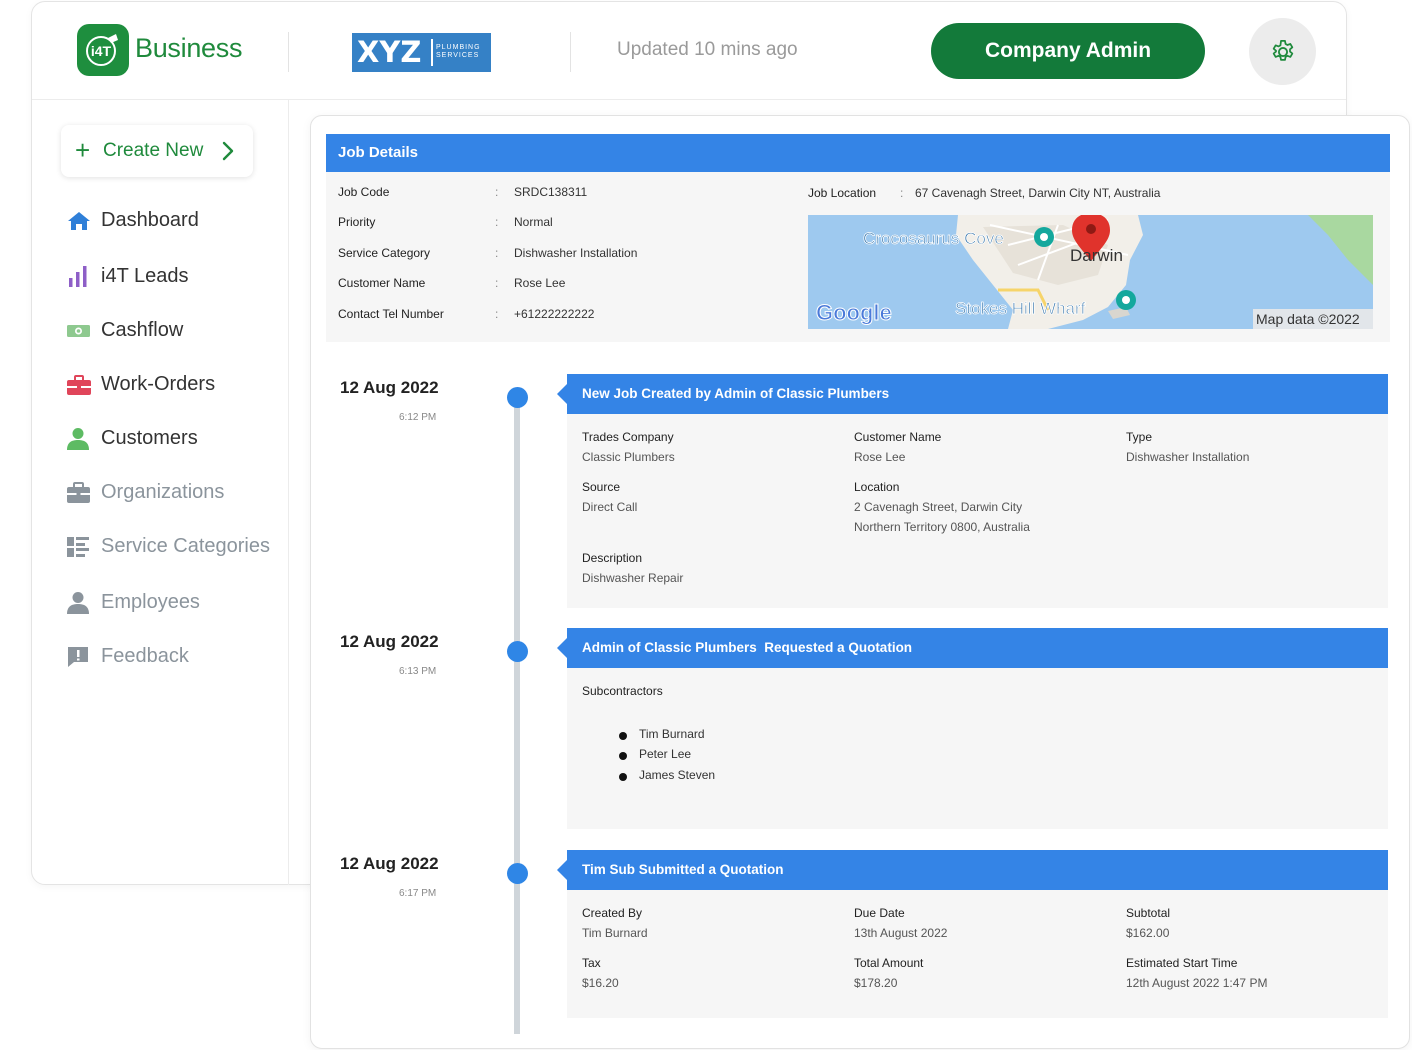  What do you see at coordinates (554, 314) in the screenshot?
I see `job-field-value: +61222222222` at bounding box center [554, 314].